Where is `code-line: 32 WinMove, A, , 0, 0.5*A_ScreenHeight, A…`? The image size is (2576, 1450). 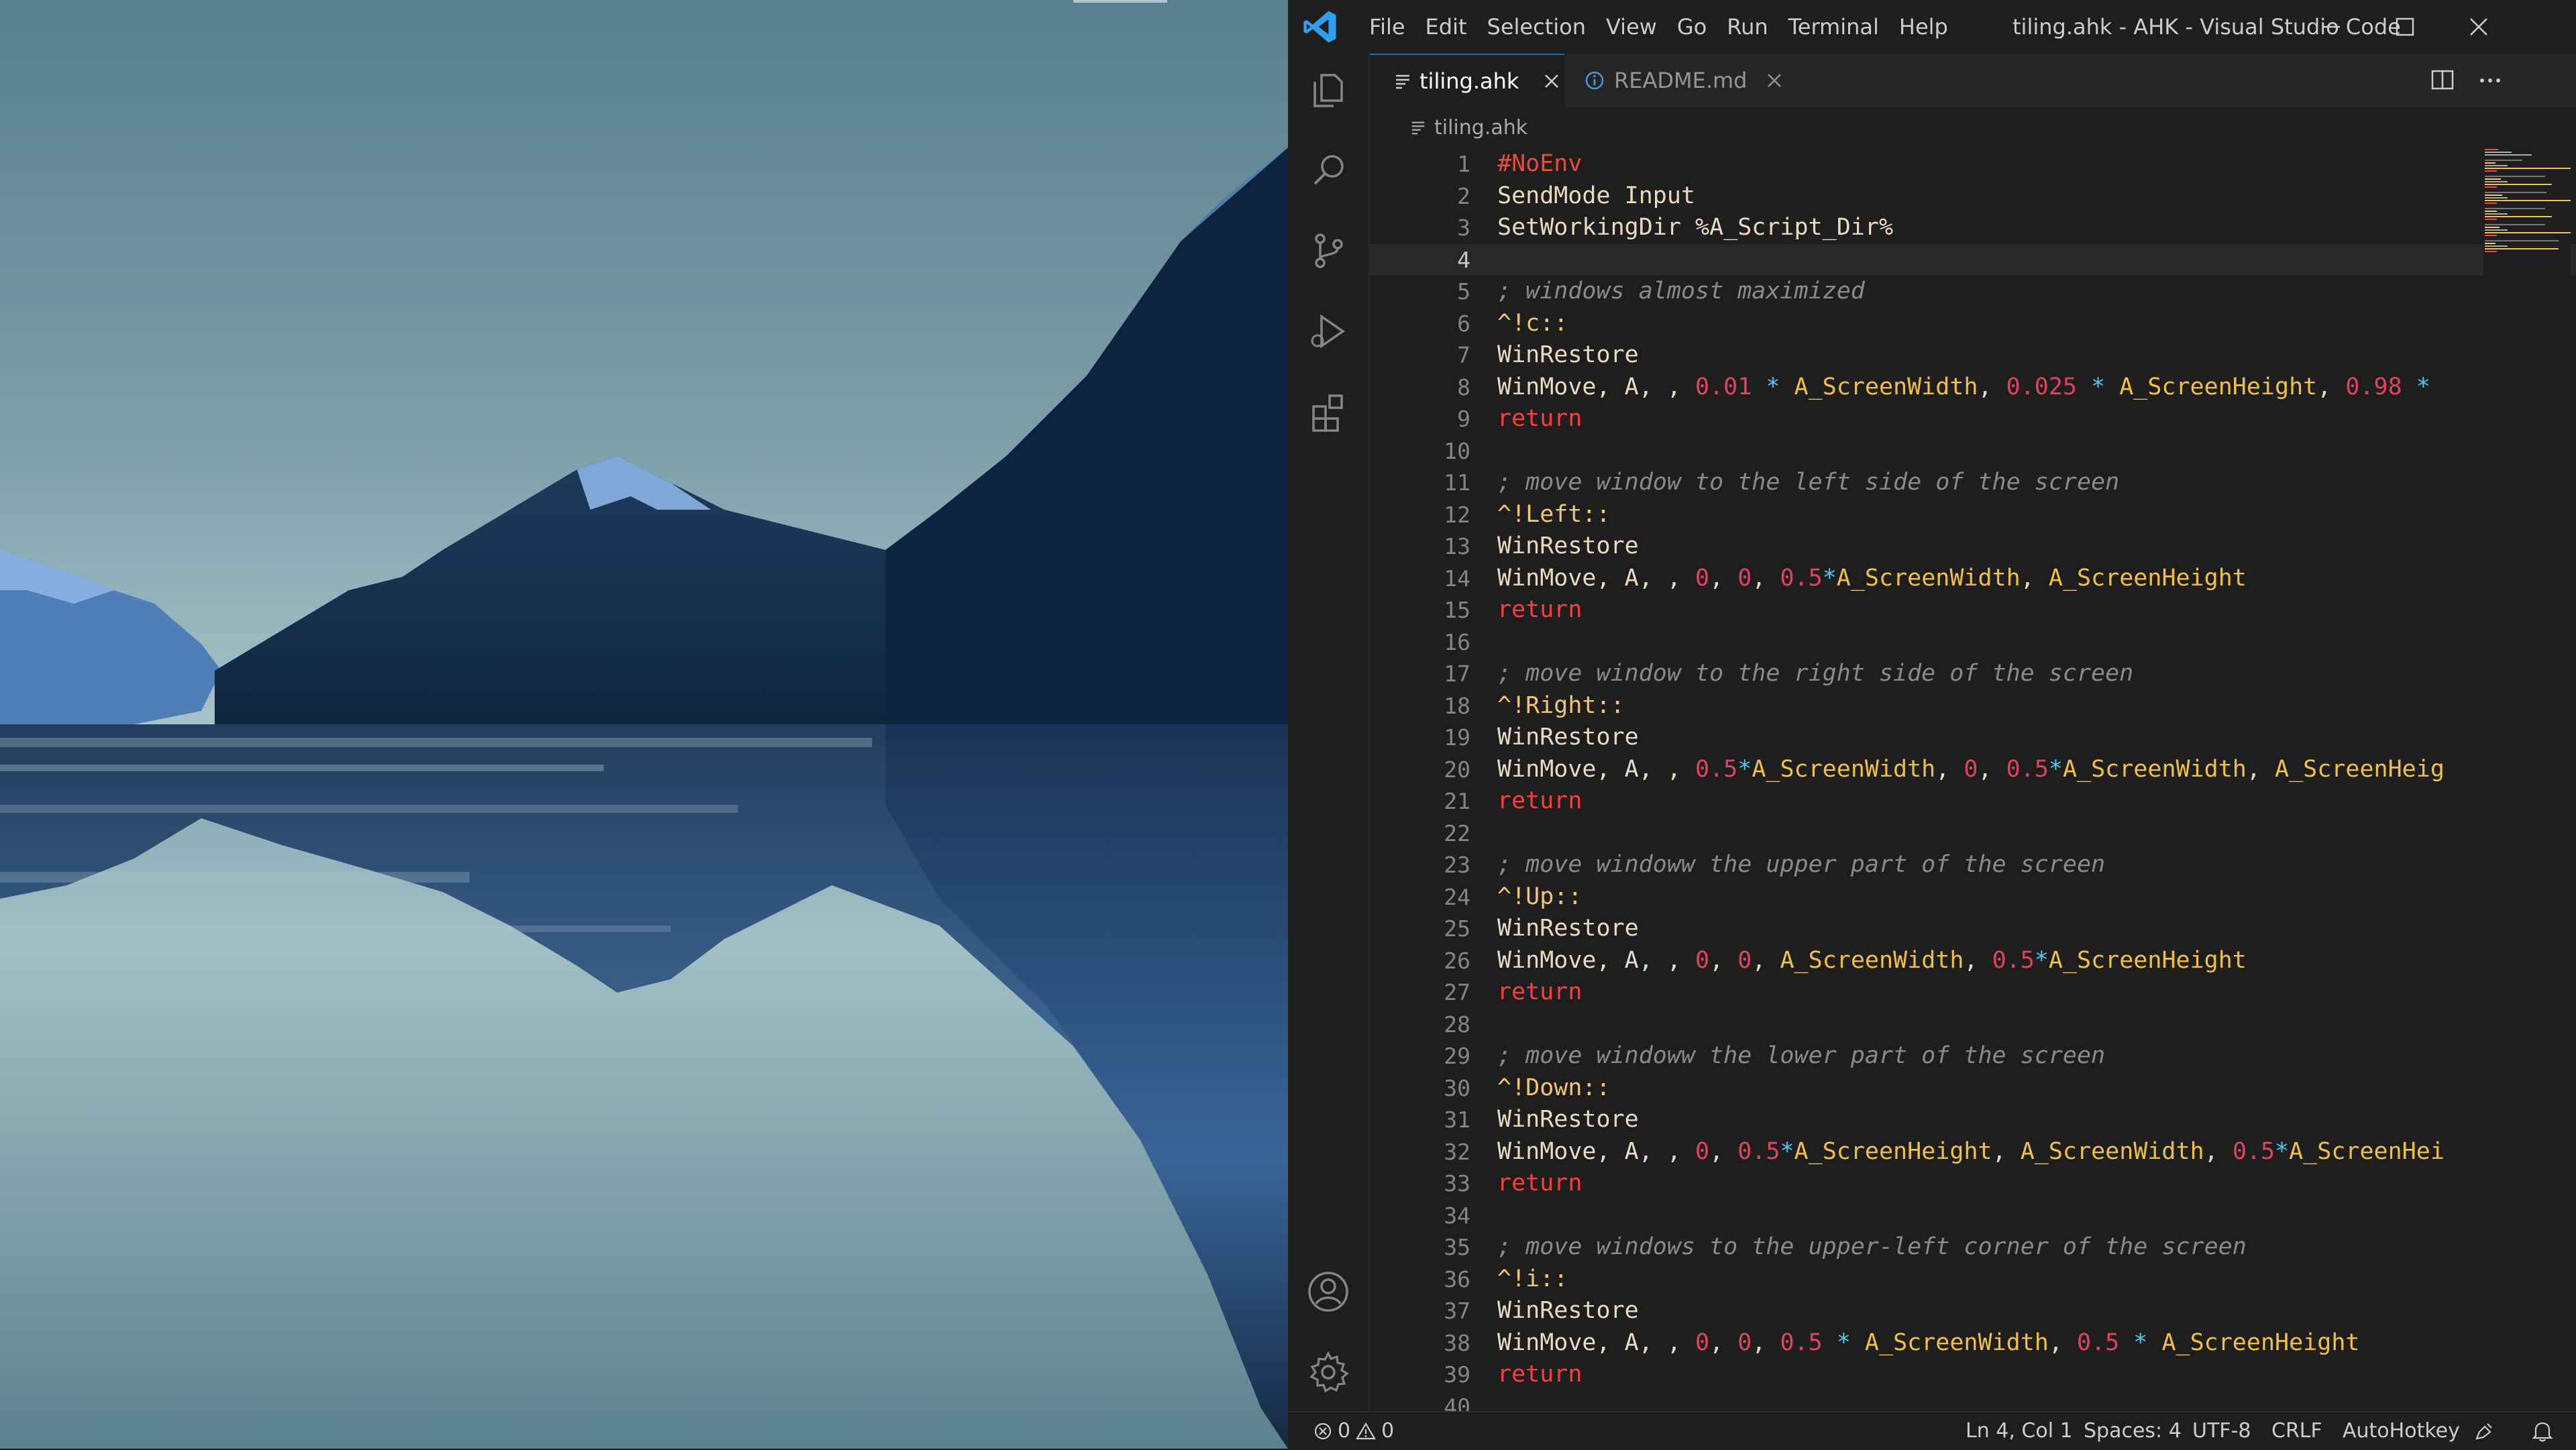
code-line: 32 WinMove, A, , 0, 0.5*A_ScreenHeight, A… is located at coordinates (1973, 1152).